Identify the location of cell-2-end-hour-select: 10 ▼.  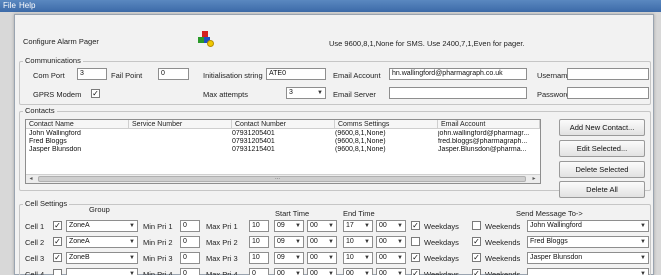
(358, 242).